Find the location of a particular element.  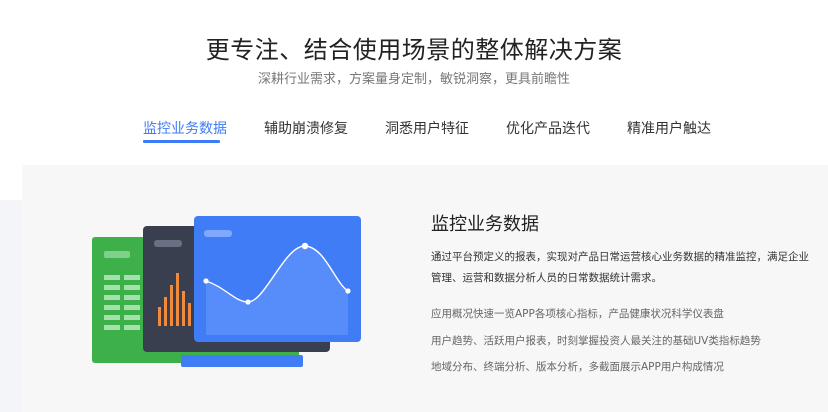

tab-assist-crash-repair: 辅助崩溃修复 is located at coordinates (306, 128).